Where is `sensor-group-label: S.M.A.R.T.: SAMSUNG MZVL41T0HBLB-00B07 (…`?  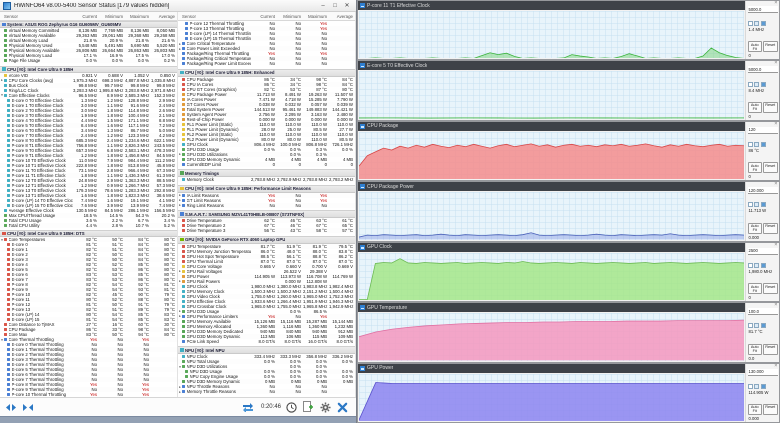 sensor-group-label: S.M.A.R.T.: SAMSUNG MZVL41T0HBLB-00B07 (… is located at coordinates (245, 214).